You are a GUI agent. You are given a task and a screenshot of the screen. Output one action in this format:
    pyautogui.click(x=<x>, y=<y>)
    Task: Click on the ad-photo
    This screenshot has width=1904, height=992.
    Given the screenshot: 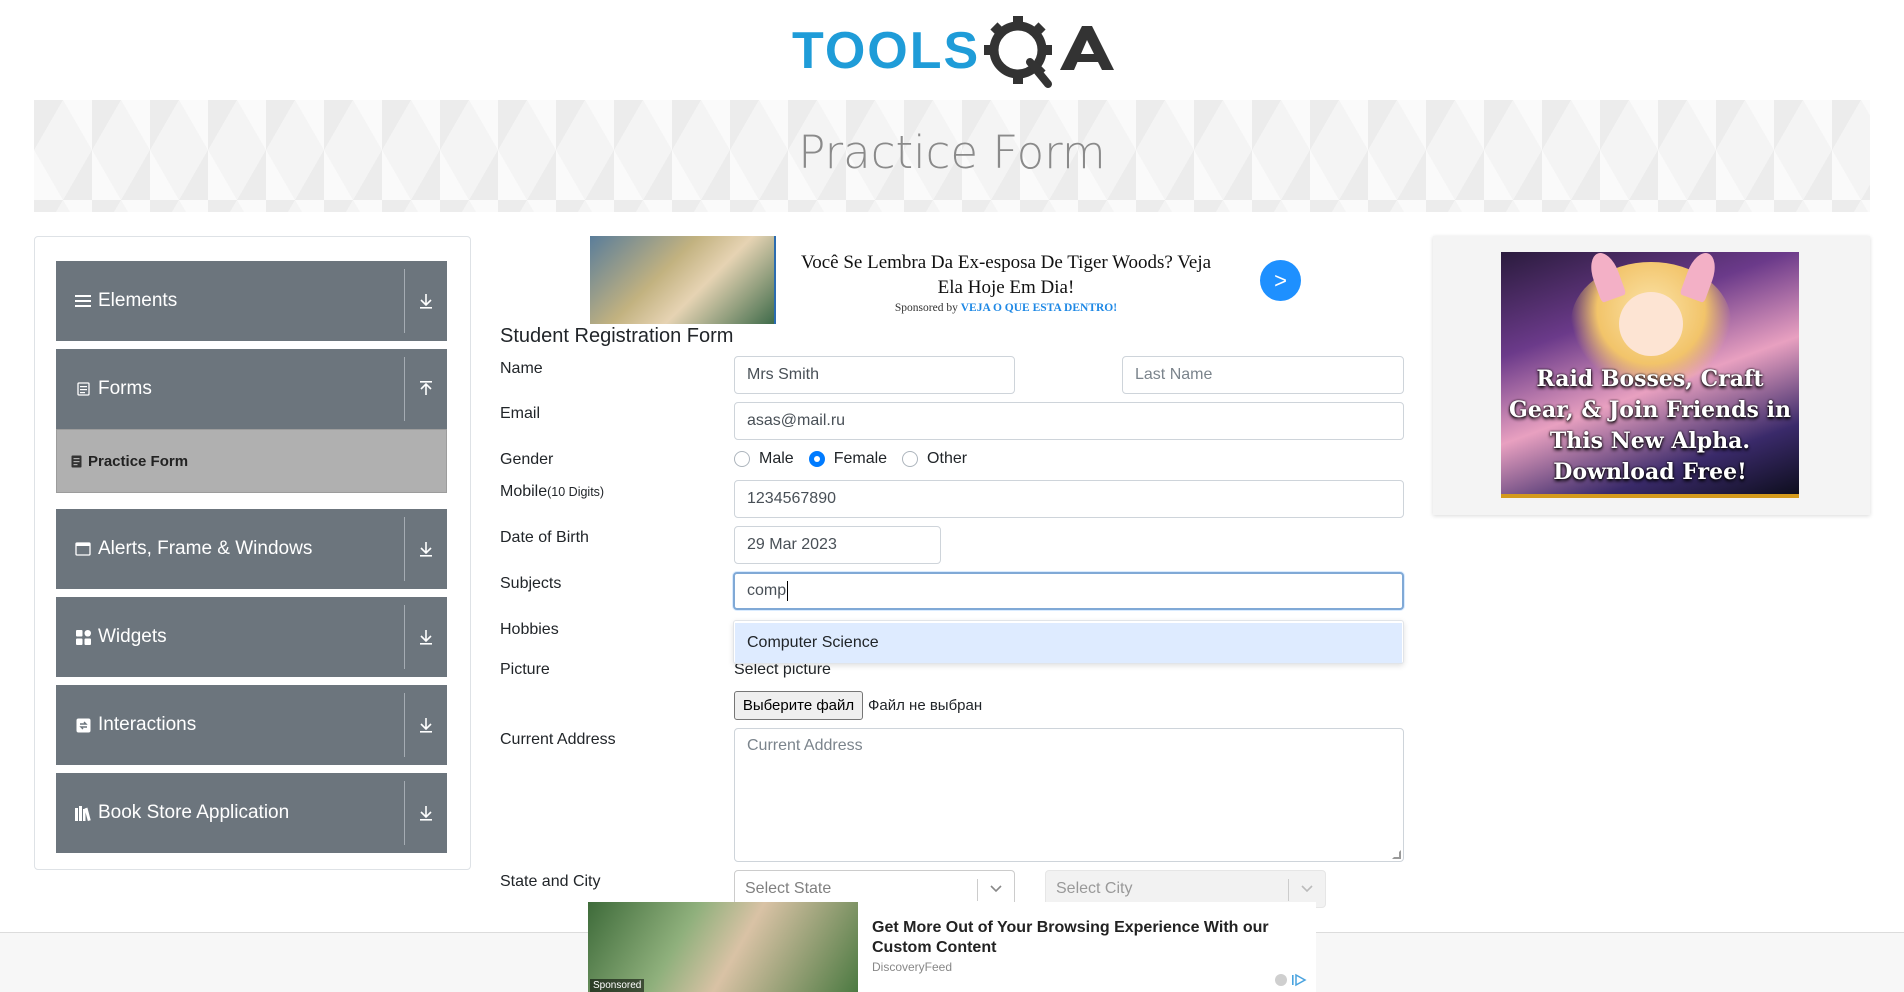 What is the action you would take?
    pyautogui.click(x=683, y=280)
    